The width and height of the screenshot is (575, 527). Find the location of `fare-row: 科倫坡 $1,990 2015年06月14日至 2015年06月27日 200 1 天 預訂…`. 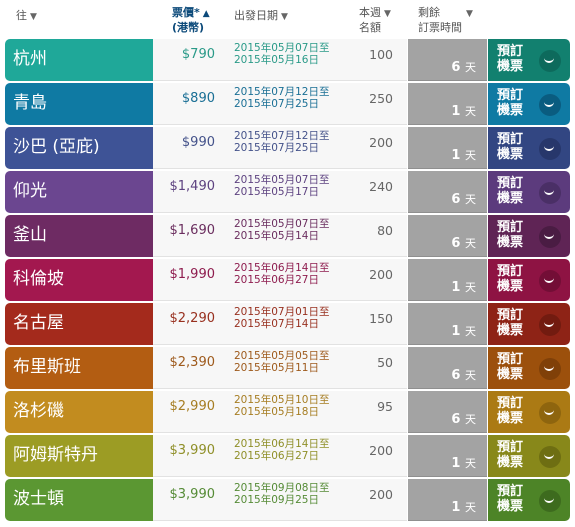

fare-row: 科倫坡 $1,990 2015年06月14日至 2015年06月27日 200 1 天 預訂… is located at coordinates (287, 280).